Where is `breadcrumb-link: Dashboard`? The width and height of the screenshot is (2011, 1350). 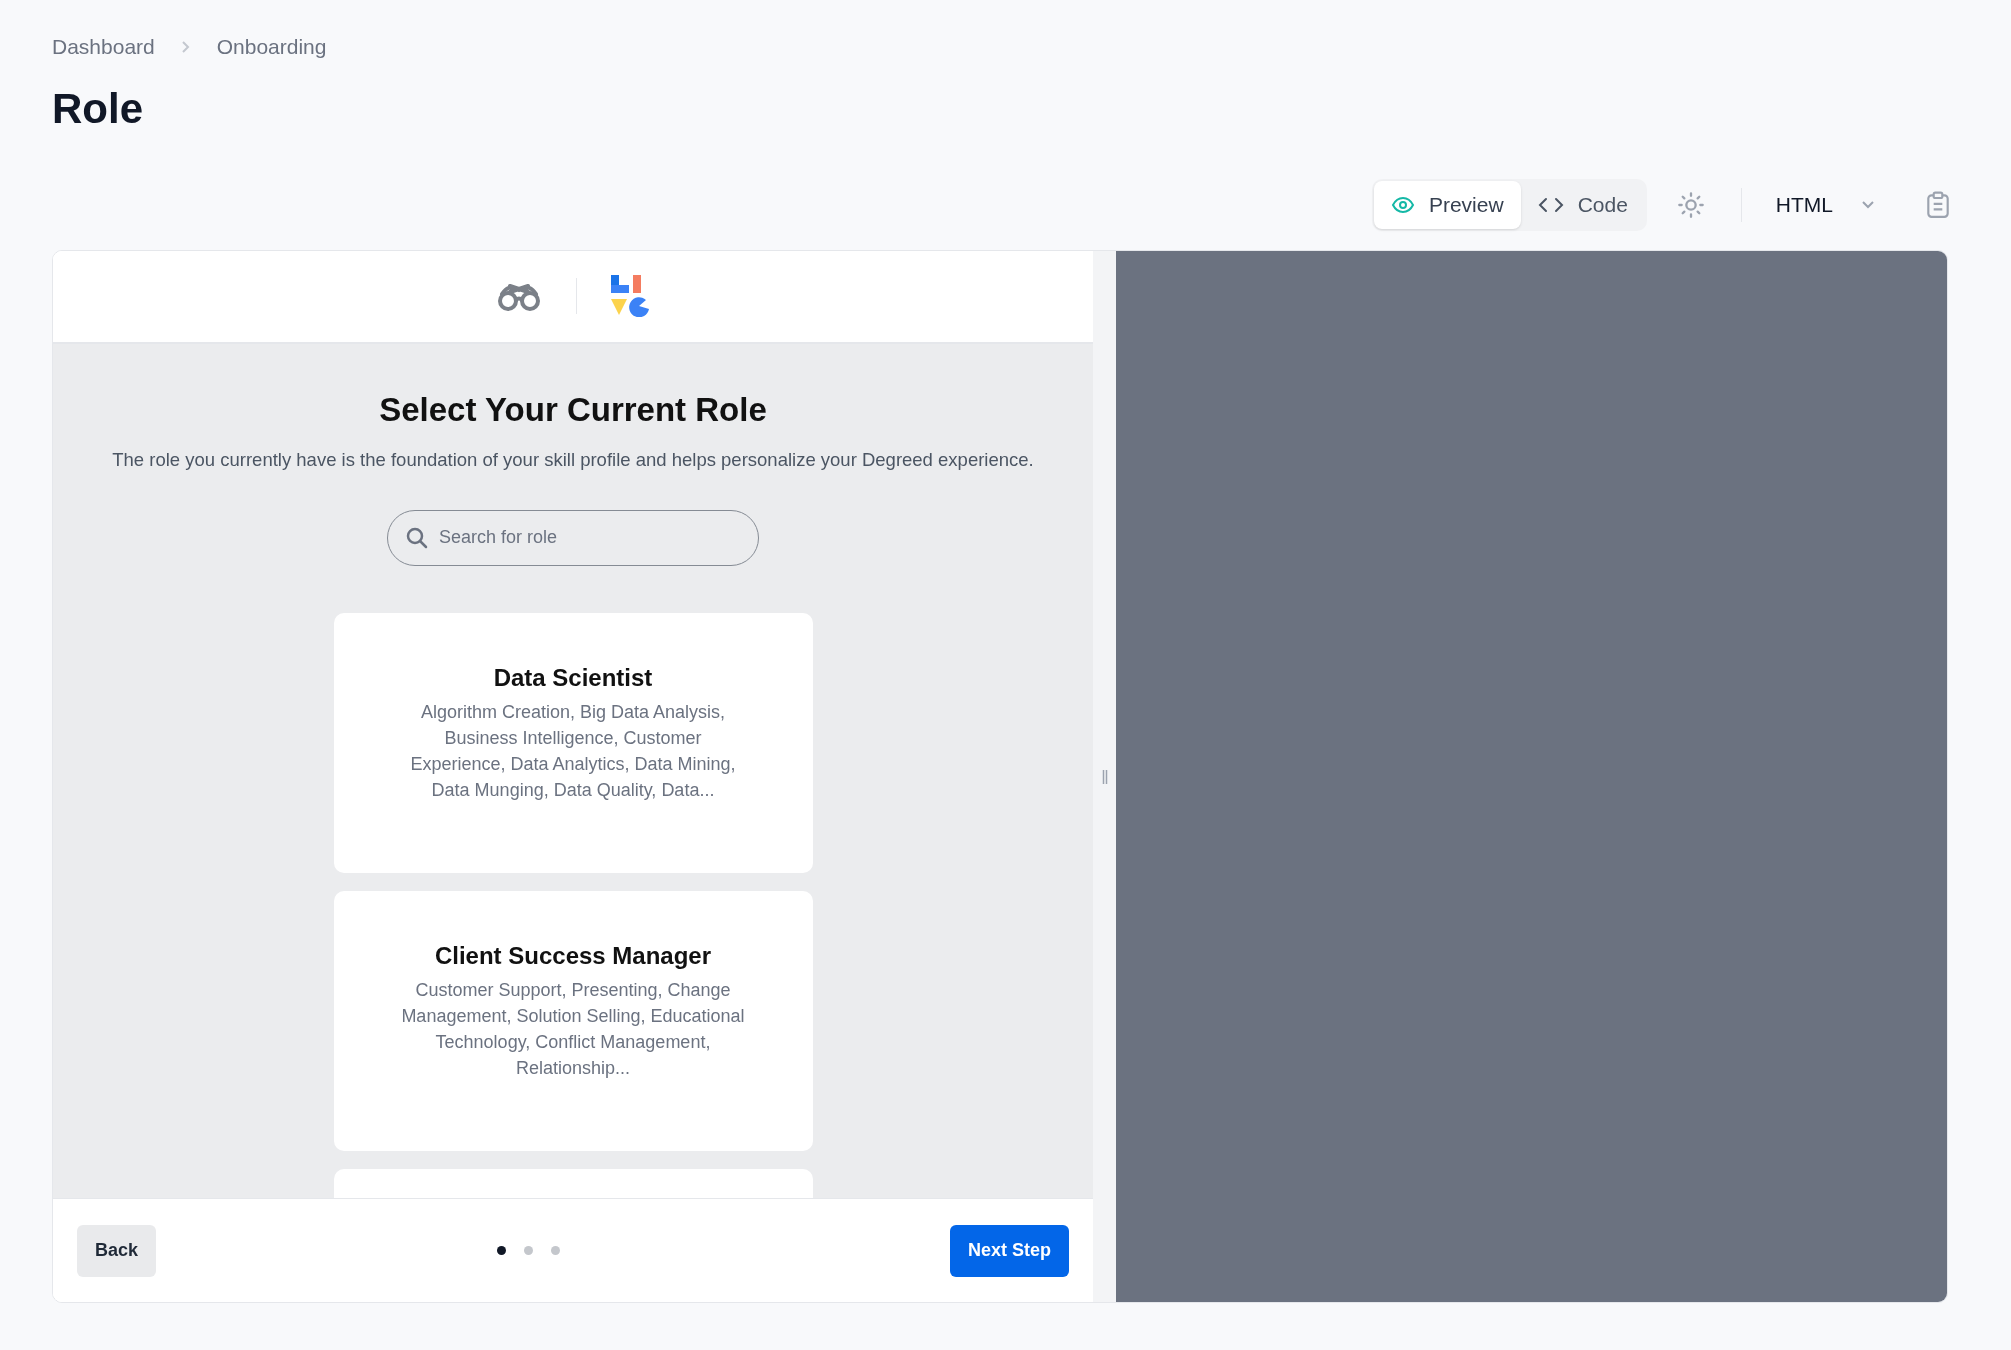
breadcrumb-link: Dashboard is located at coordinates (103, 47).